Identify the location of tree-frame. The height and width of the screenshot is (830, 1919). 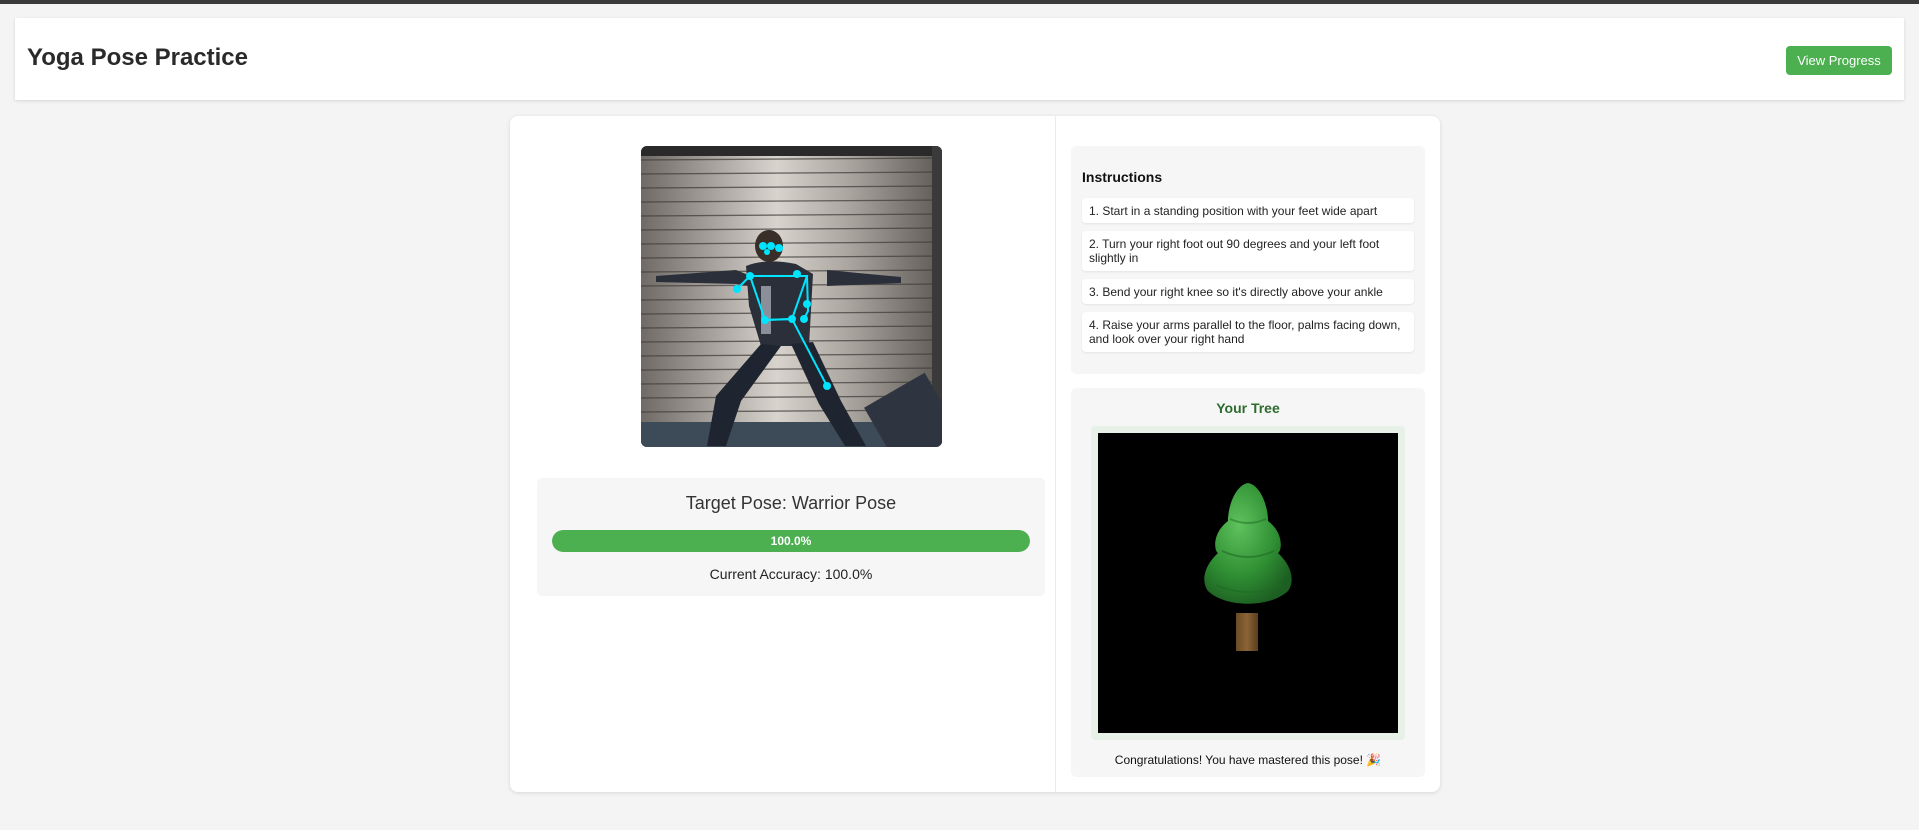
(1248, 583).